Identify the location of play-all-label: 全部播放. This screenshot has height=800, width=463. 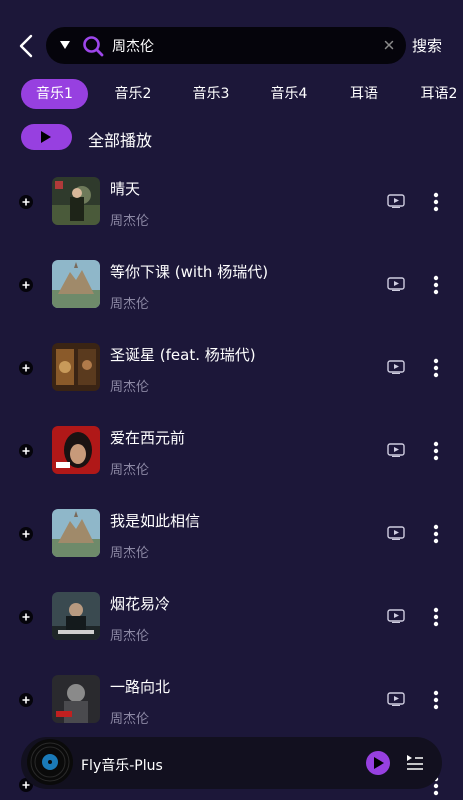
(120, 139).